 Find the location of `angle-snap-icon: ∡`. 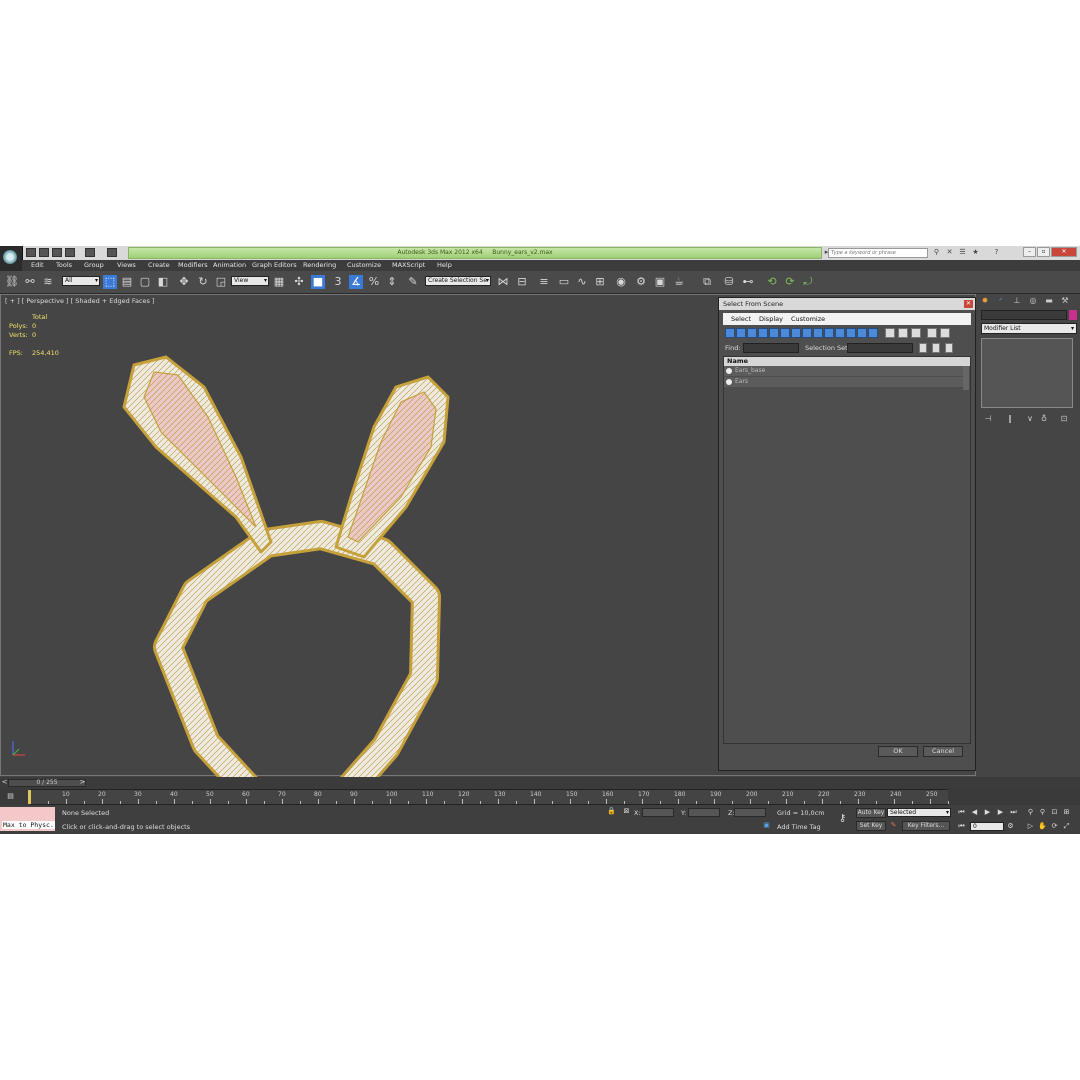

angle-snap-icon: ∡ is located at coordinates (356, 282).